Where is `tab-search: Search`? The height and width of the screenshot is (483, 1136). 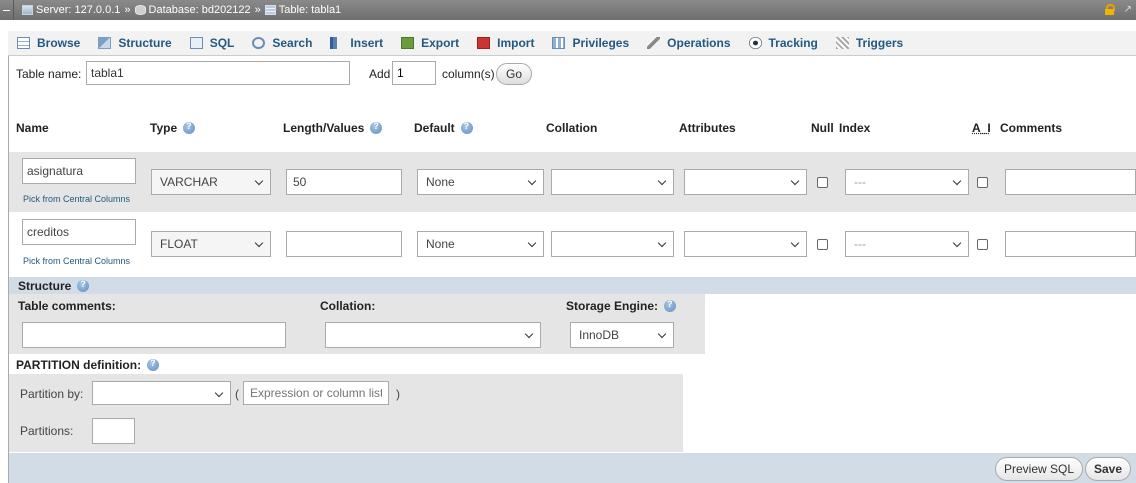
tab-search: Search is located at coordinates (282, 43).